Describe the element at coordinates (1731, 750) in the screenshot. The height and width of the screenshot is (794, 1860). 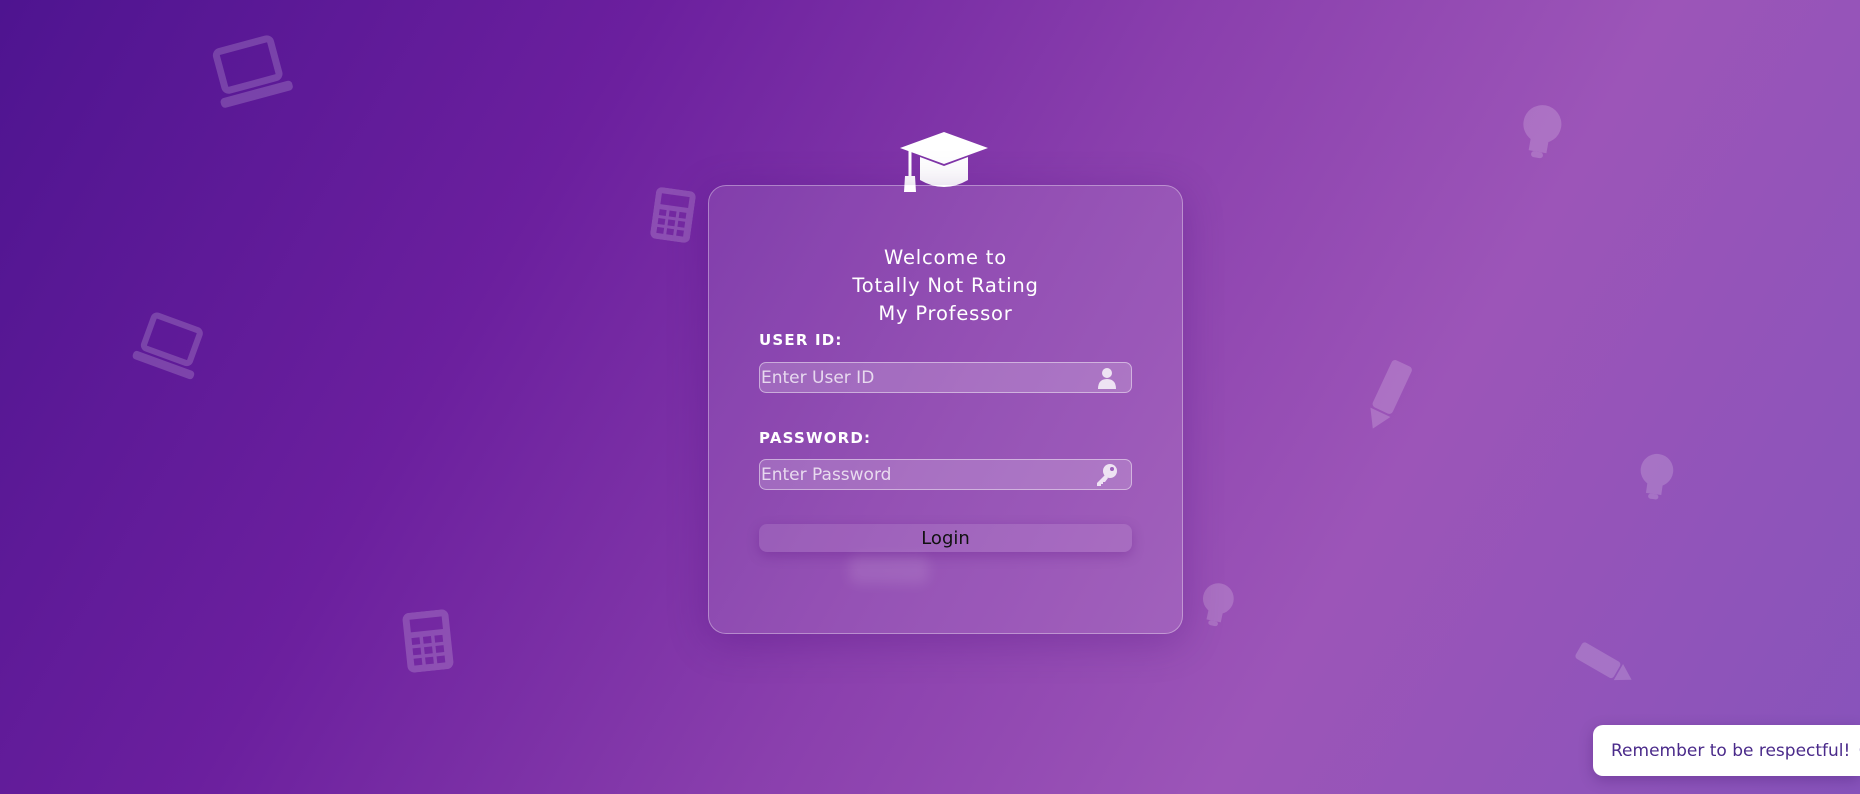
I see `toast-text: Remember to be respectful!` at that location.